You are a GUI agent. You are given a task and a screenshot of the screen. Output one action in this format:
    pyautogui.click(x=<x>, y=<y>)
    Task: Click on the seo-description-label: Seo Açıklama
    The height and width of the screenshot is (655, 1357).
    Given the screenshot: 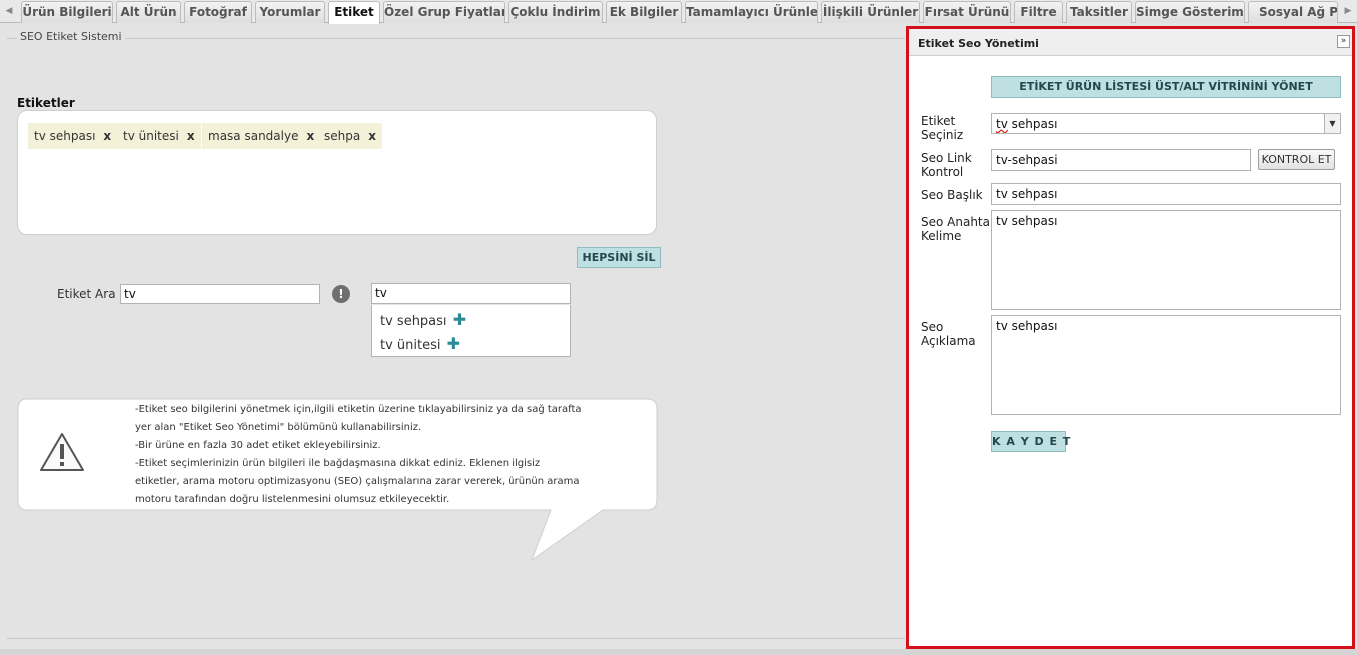 What is the action you would take?
    pyautogui.click(x=948, y=334)
    